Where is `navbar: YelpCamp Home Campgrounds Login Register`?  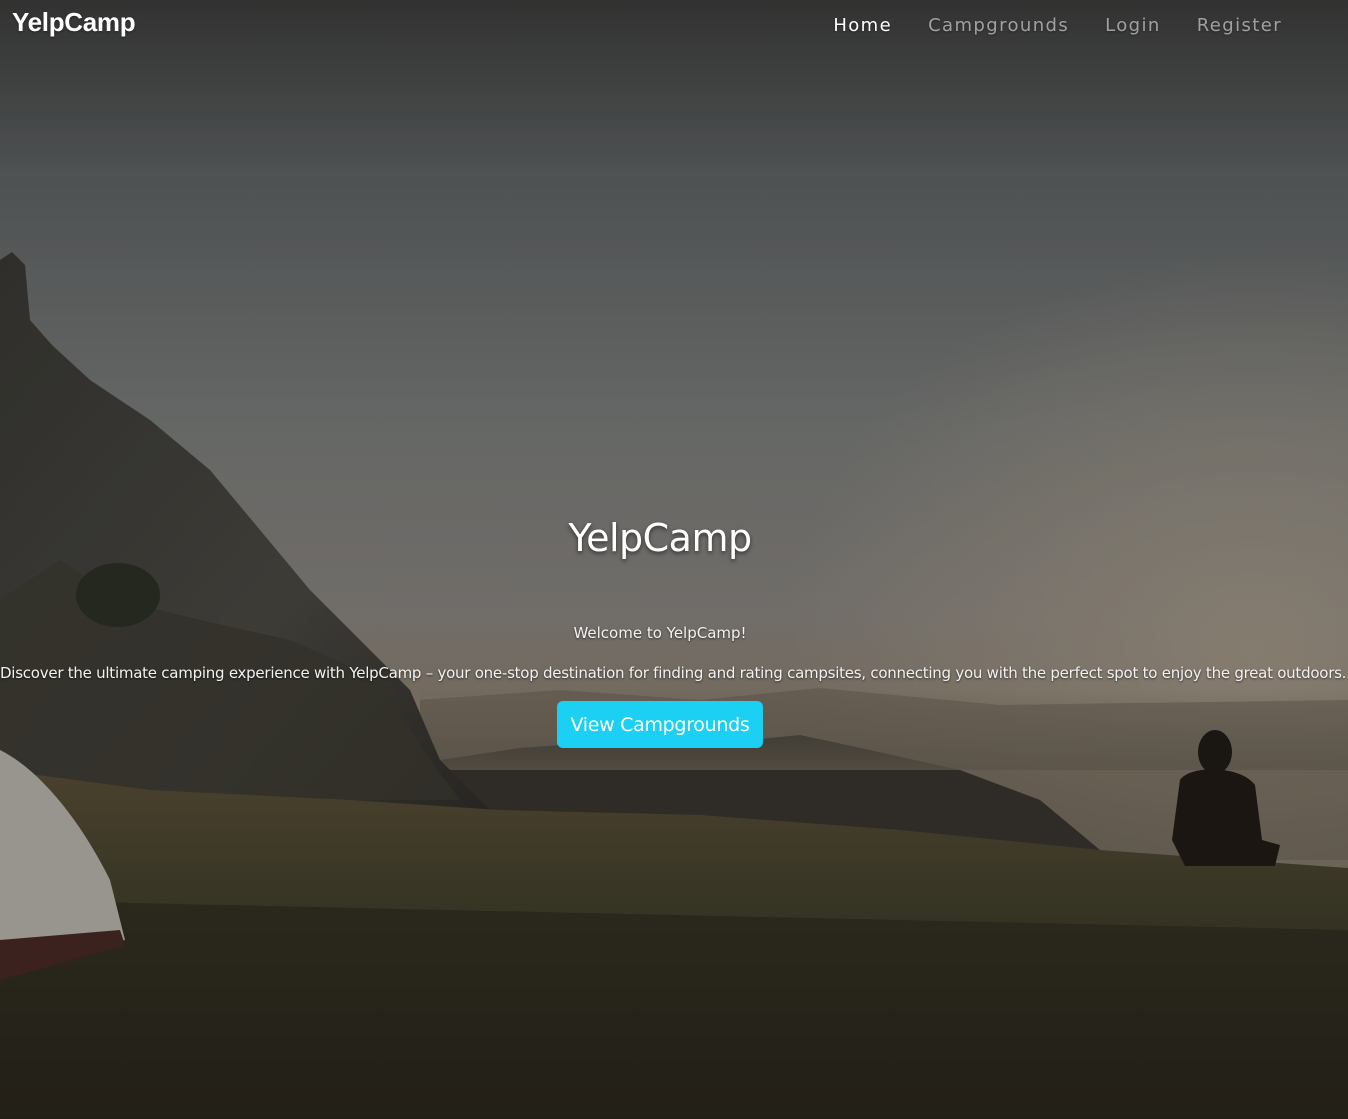
navbar: YelpCamp Home Campgrounds Login Register is located at coordinates (674, 28).